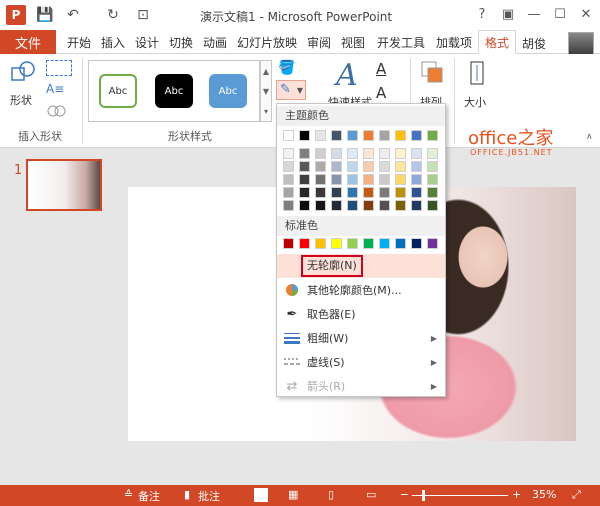  Describe the element at coordinates (187, 494) in the screenshot. I see `comments-icon: ▮` at that location.